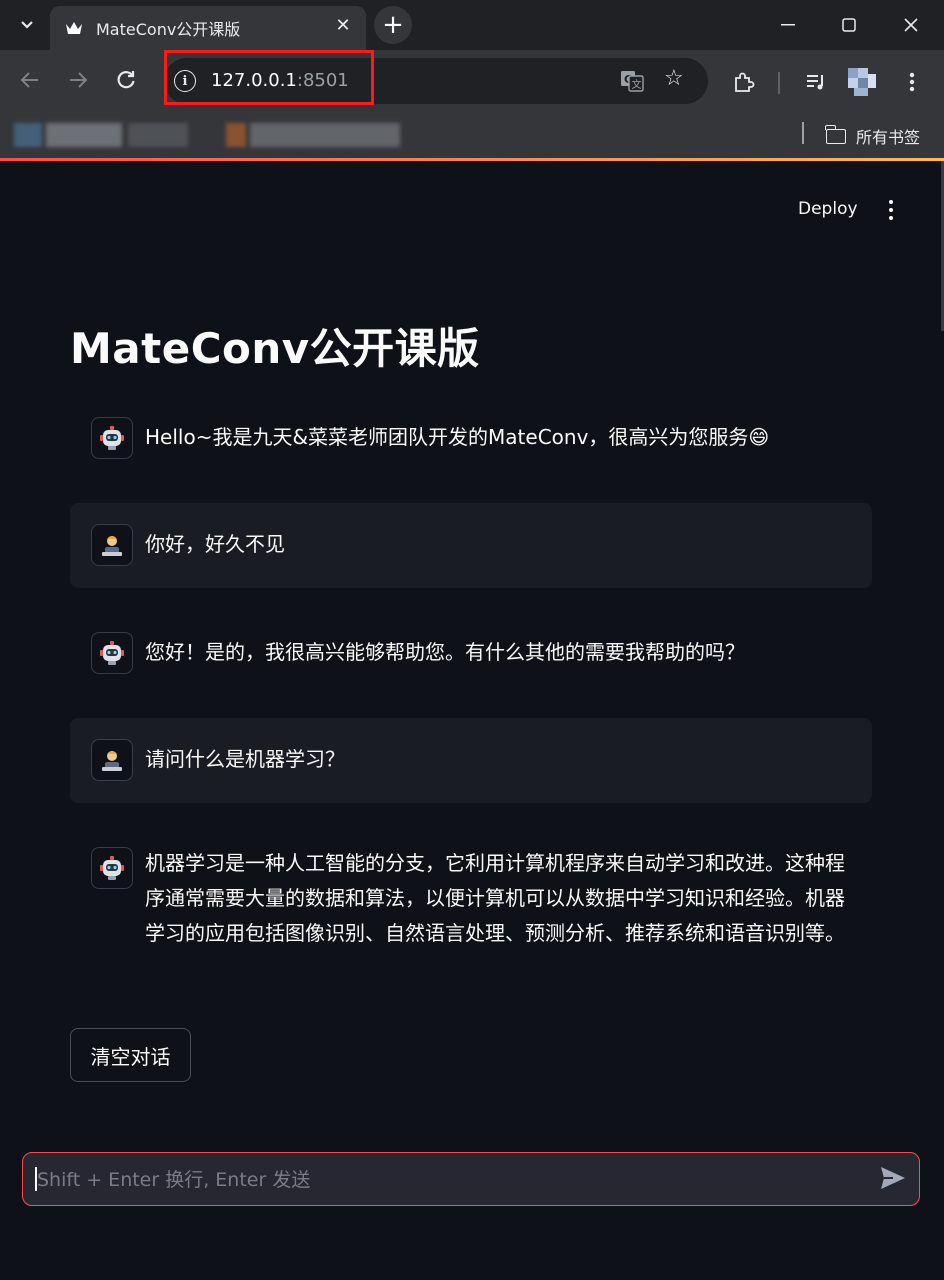  What do you see at coordinates (891, 210) in the screenshot?
I see `main-menu-icon` at bounding box center [891, 210].